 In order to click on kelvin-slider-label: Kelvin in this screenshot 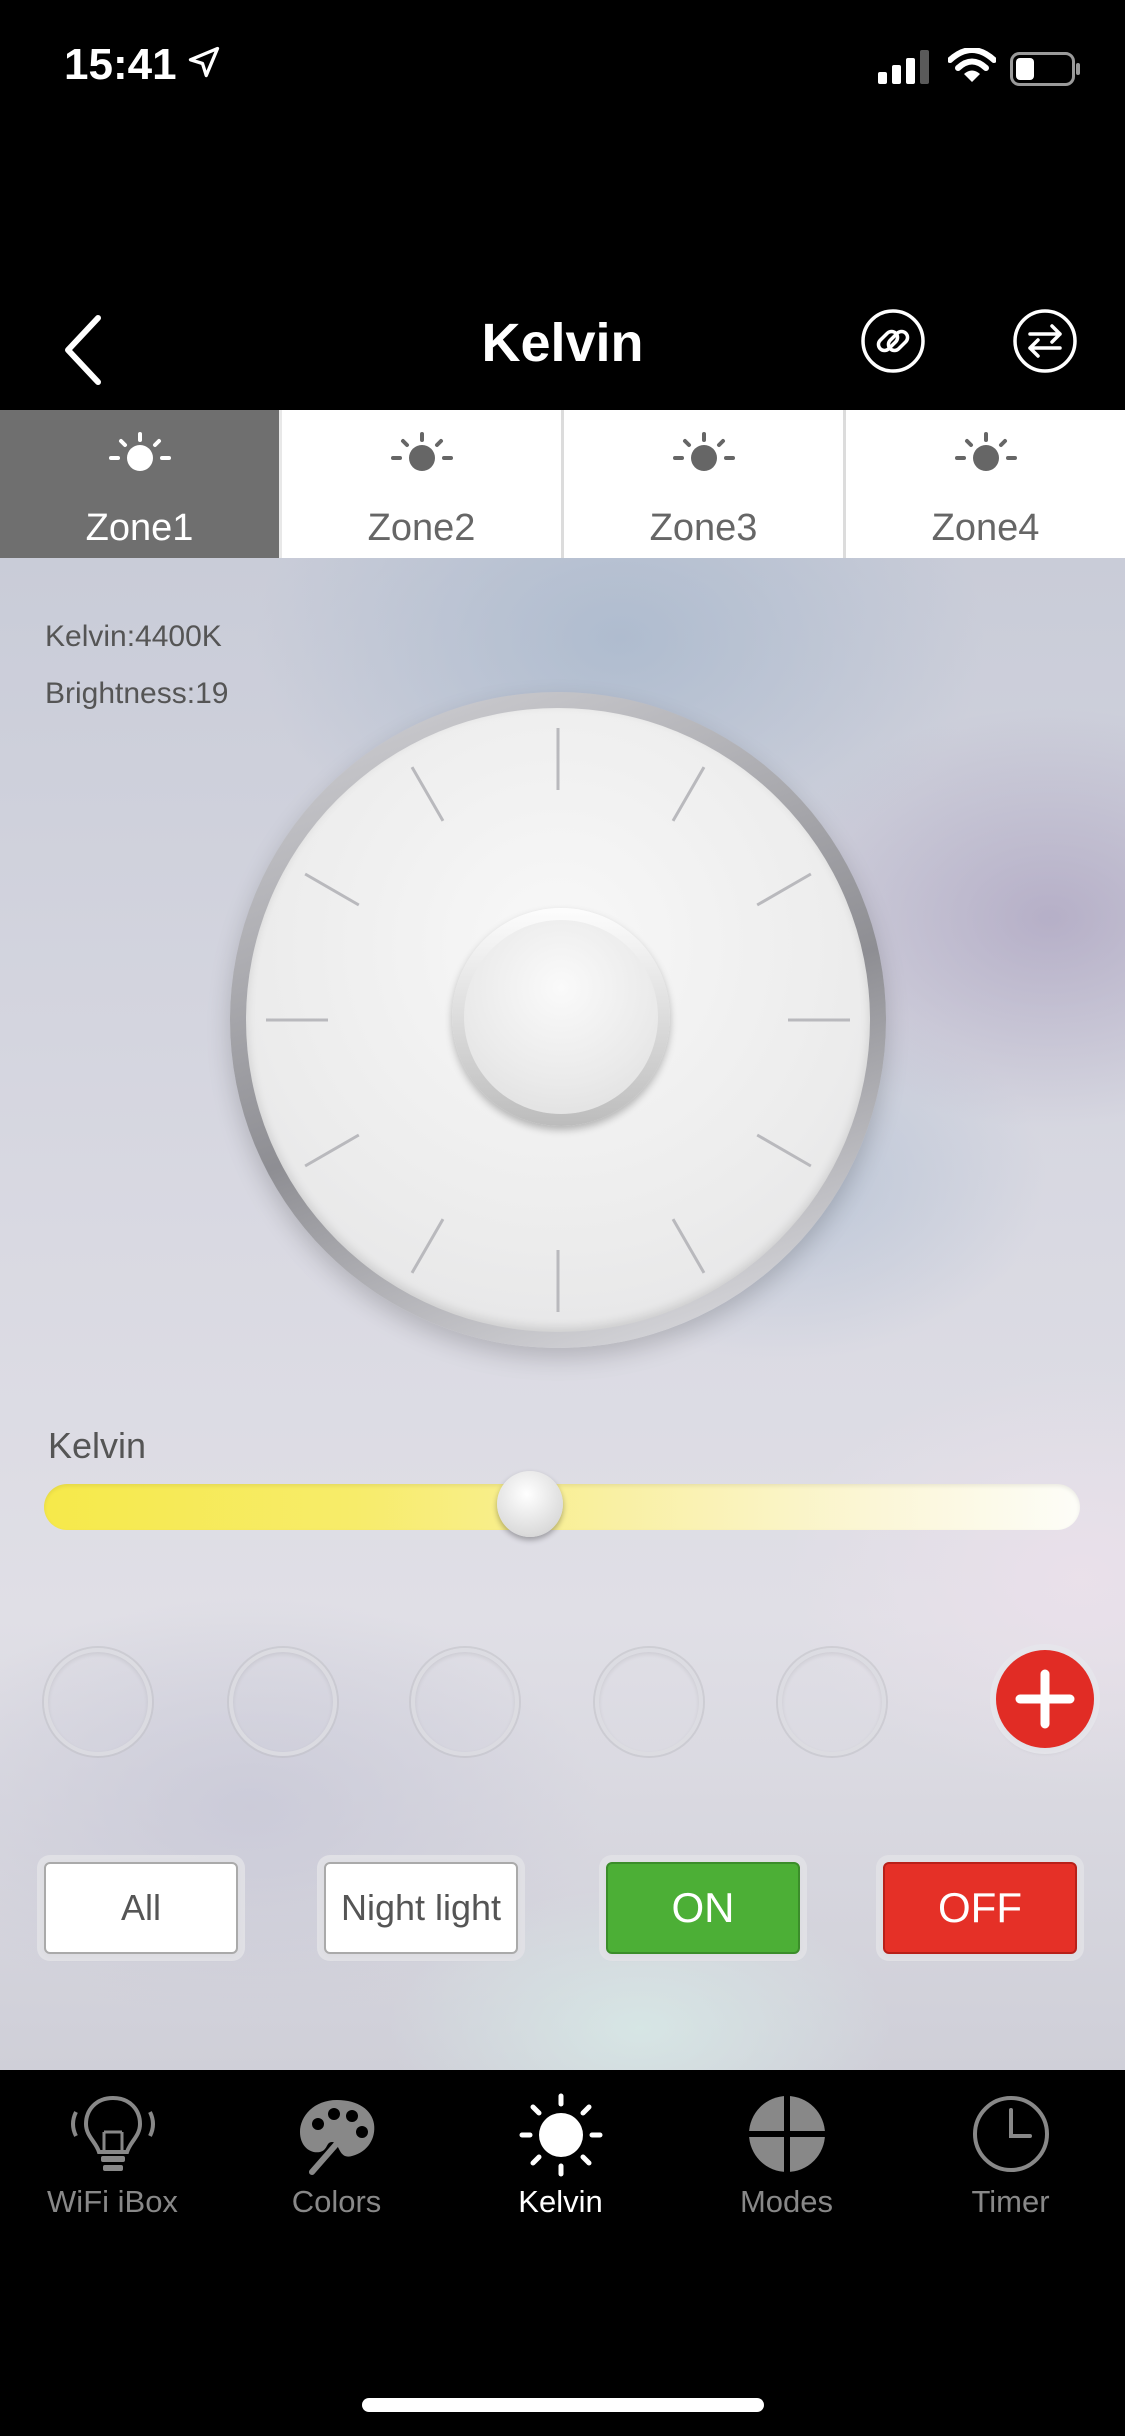, I will do `click(97, 1445)`.